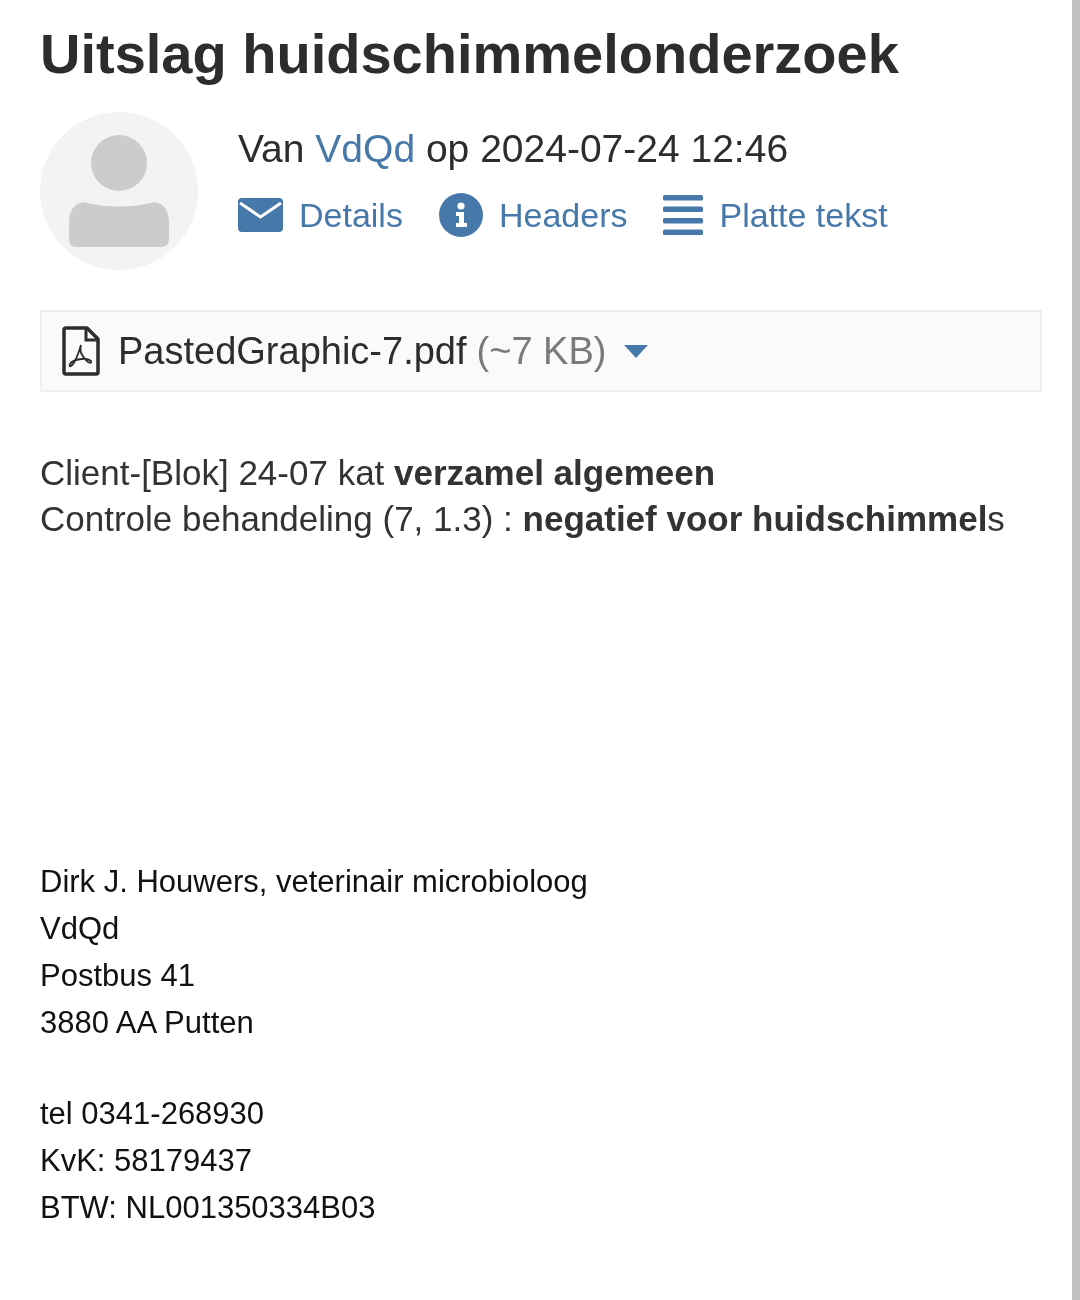  What do you see at coordinates (147, 1023) in the screenshot?
I see `signature-line: 3880 AA Putten` at bounding box center [147, 1023].